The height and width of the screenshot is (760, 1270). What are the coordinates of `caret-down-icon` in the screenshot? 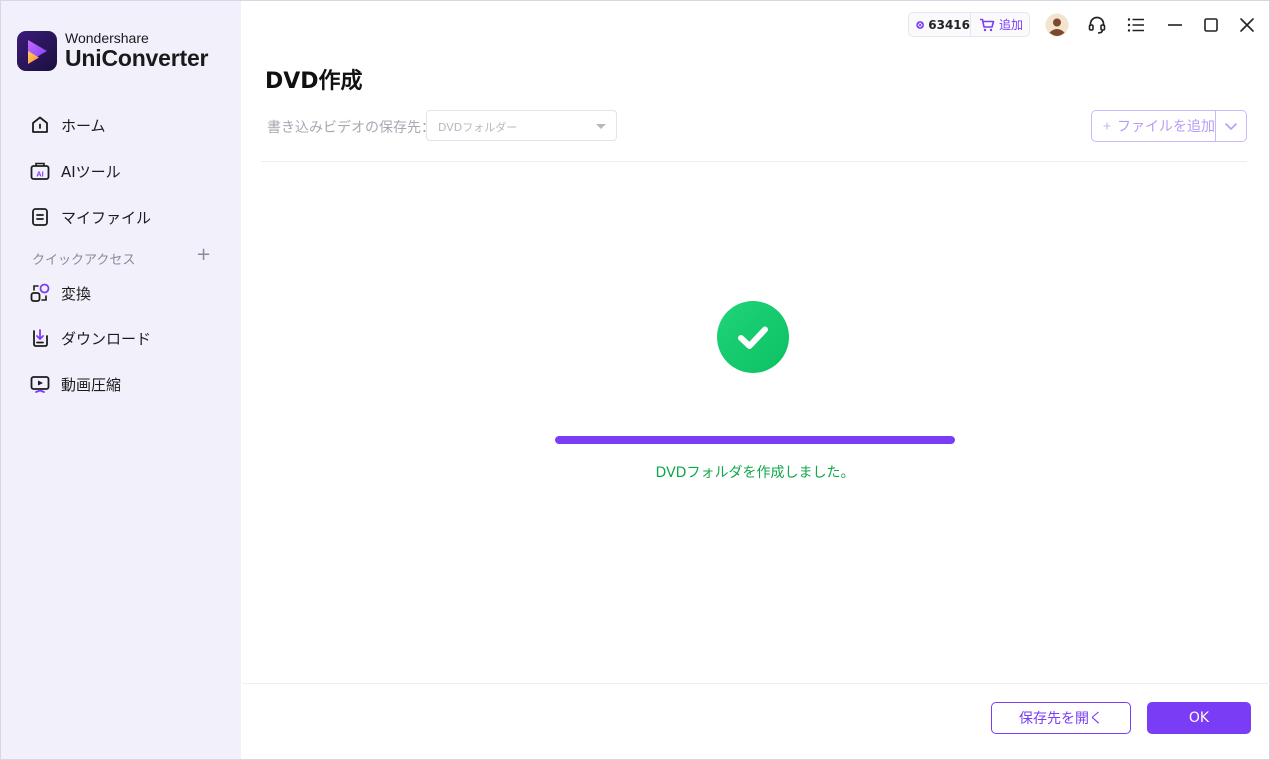 It's located at (601, 126).